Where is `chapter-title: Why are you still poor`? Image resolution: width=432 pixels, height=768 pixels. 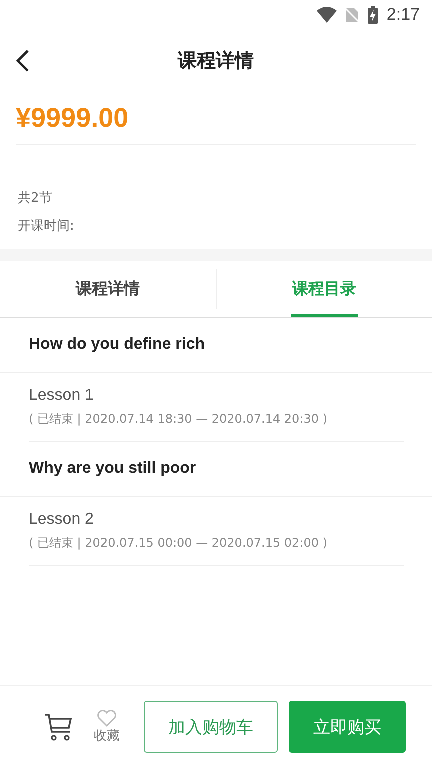 chapter-title: Why are you still poor is located at coordinates (112, 469).